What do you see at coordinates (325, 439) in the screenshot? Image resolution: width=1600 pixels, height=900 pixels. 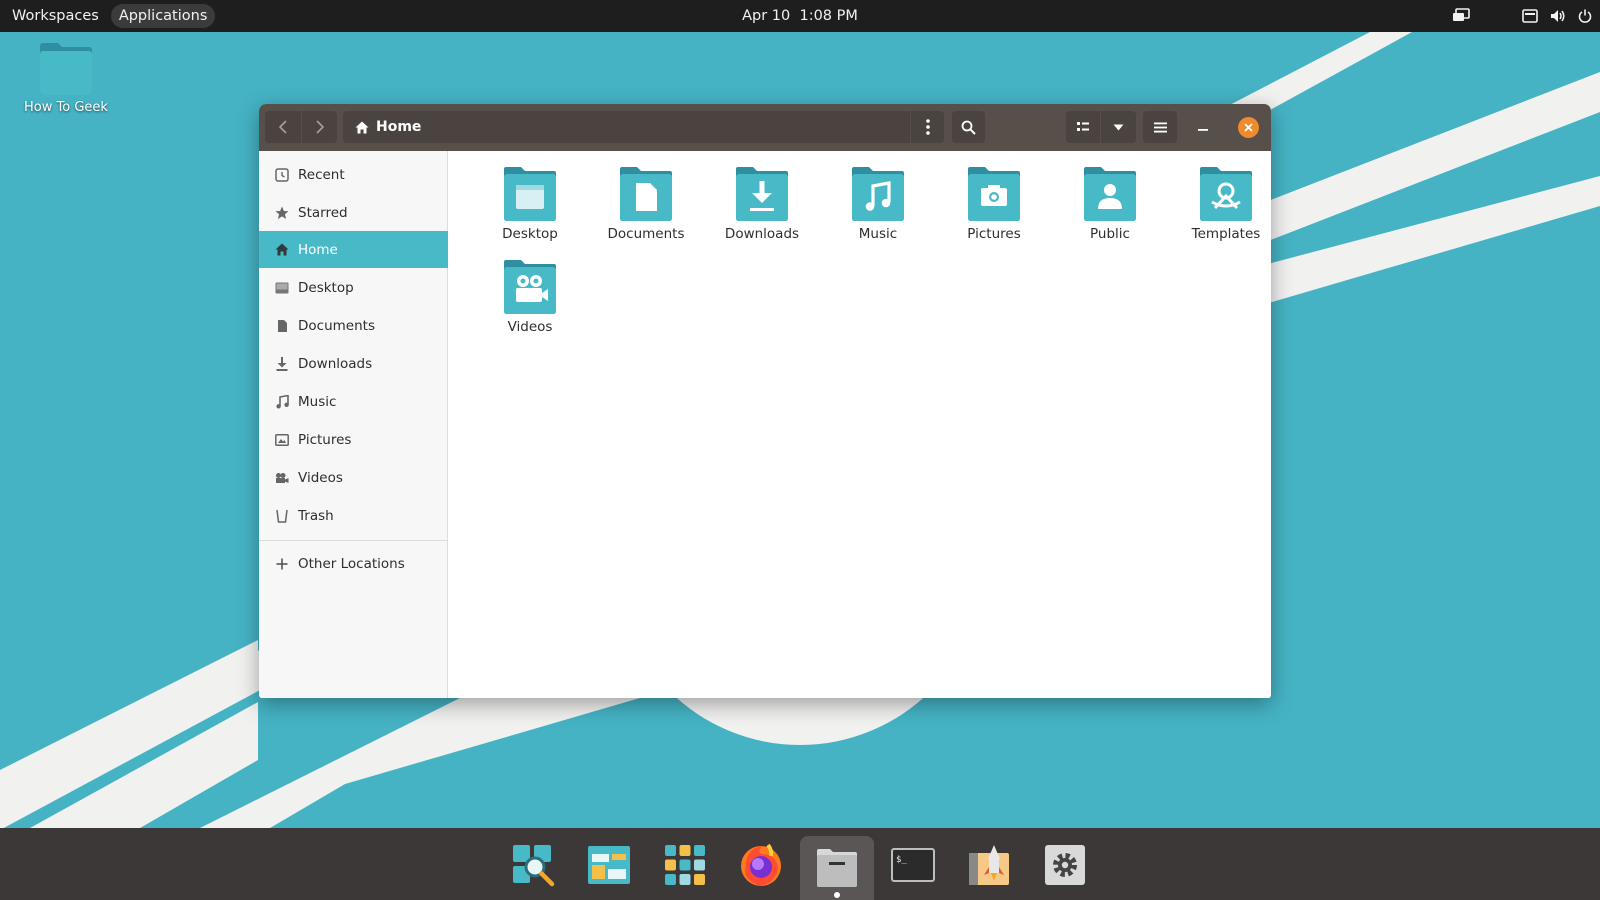 I see `sidebar-item-label: Pictures` at bounding box center [325, 439].